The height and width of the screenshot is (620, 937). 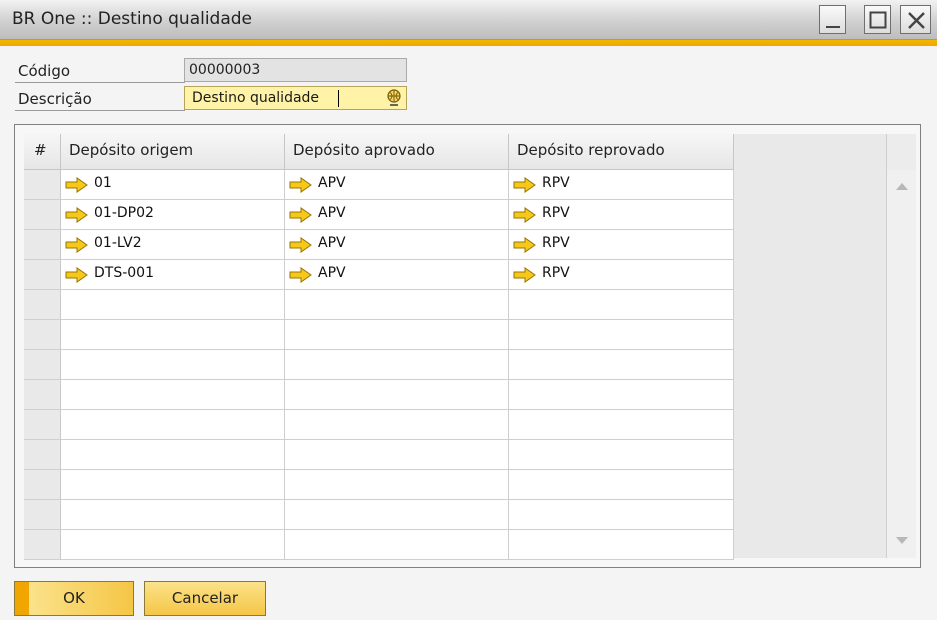 I want to click on column-header-number: #, so click(x=42, y=152).